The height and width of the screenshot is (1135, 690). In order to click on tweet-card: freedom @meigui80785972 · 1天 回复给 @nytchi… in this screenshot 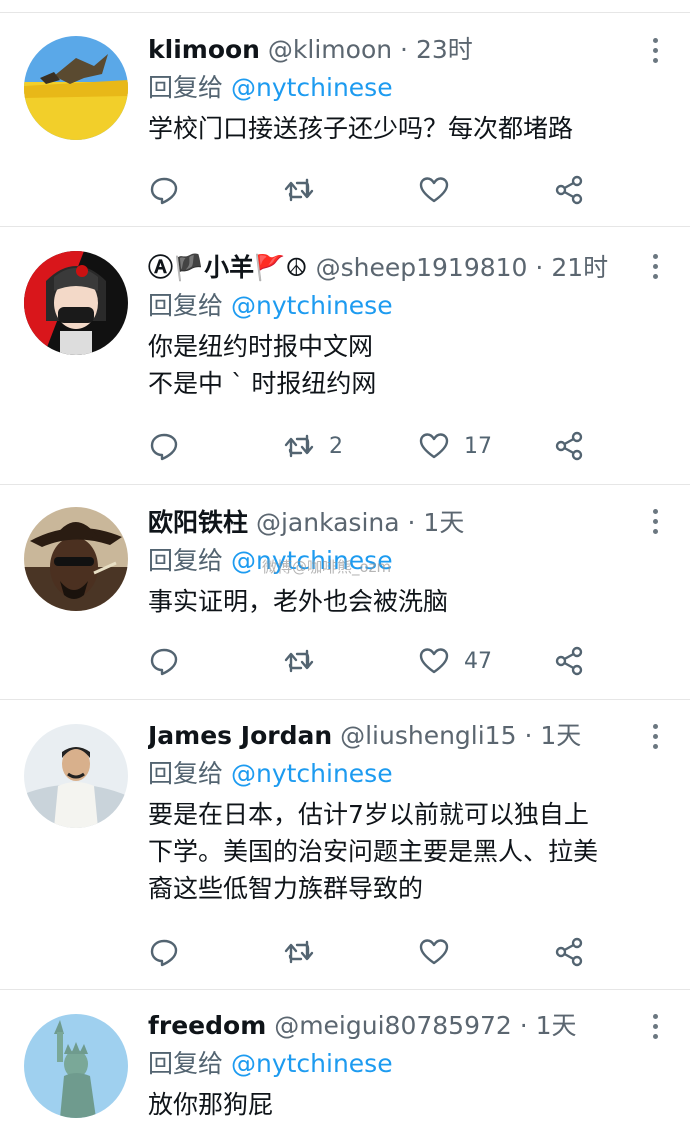, I will do `click(345, 1062)`.